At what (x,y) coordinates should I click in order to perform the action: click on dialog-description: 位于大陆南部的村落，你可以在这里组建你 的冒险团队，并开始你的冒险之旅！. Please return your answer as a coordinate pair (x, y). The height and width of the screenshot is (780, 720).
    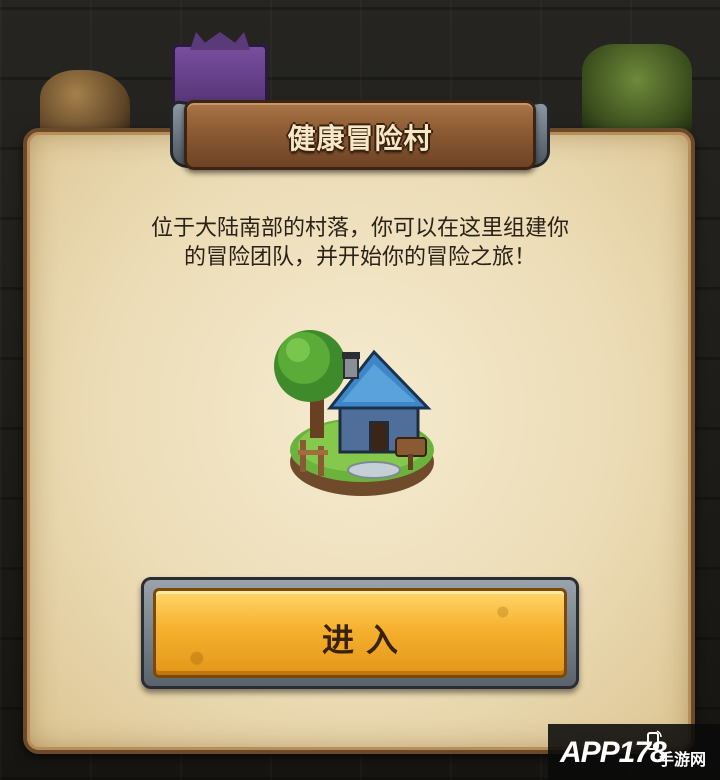
    Looking at the image, I should click on (360, 243).